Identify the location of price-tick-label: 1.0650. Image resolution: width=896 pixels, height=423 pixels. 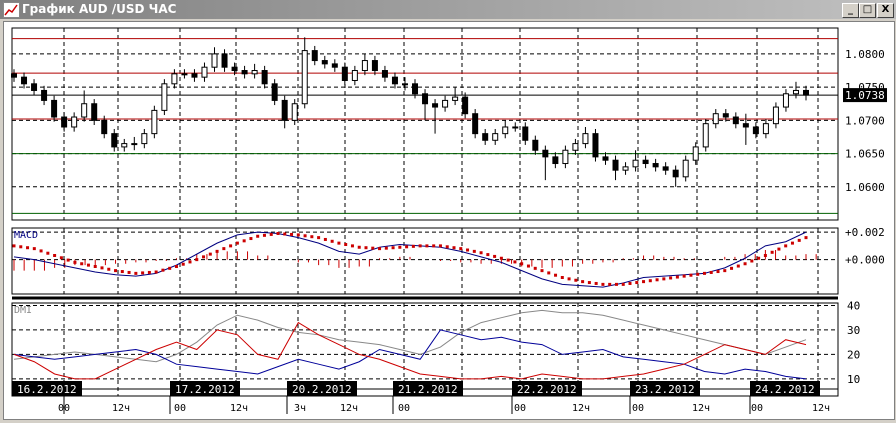
(865, 154).